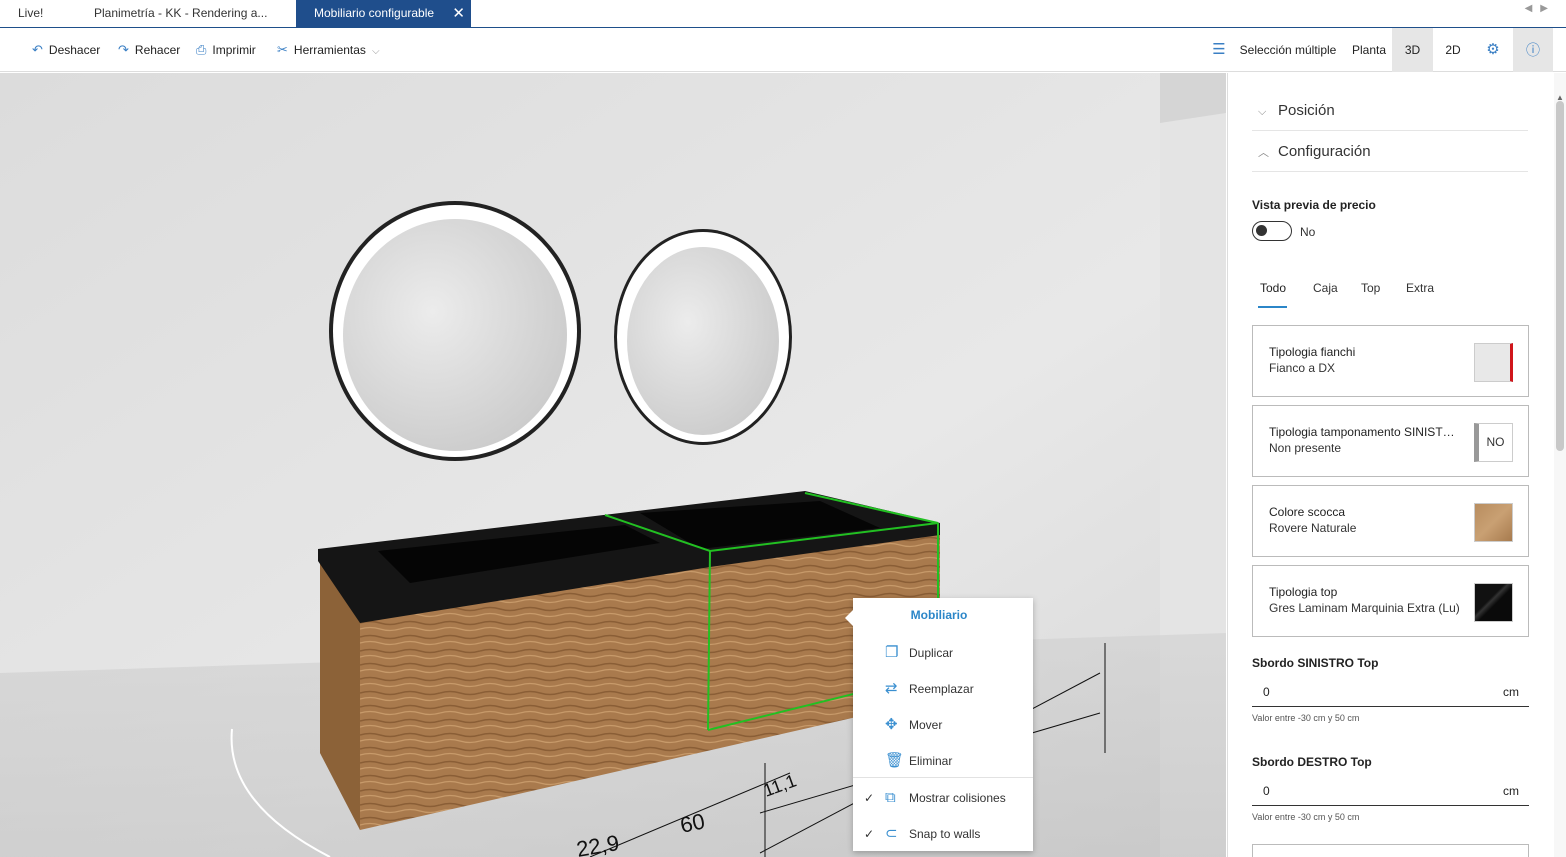 The image size is (1566, 857). What do you see at coordinates (37, 49) in the screenshot?
I see `undo-icon: ↶` at bounding box center [37, 49].